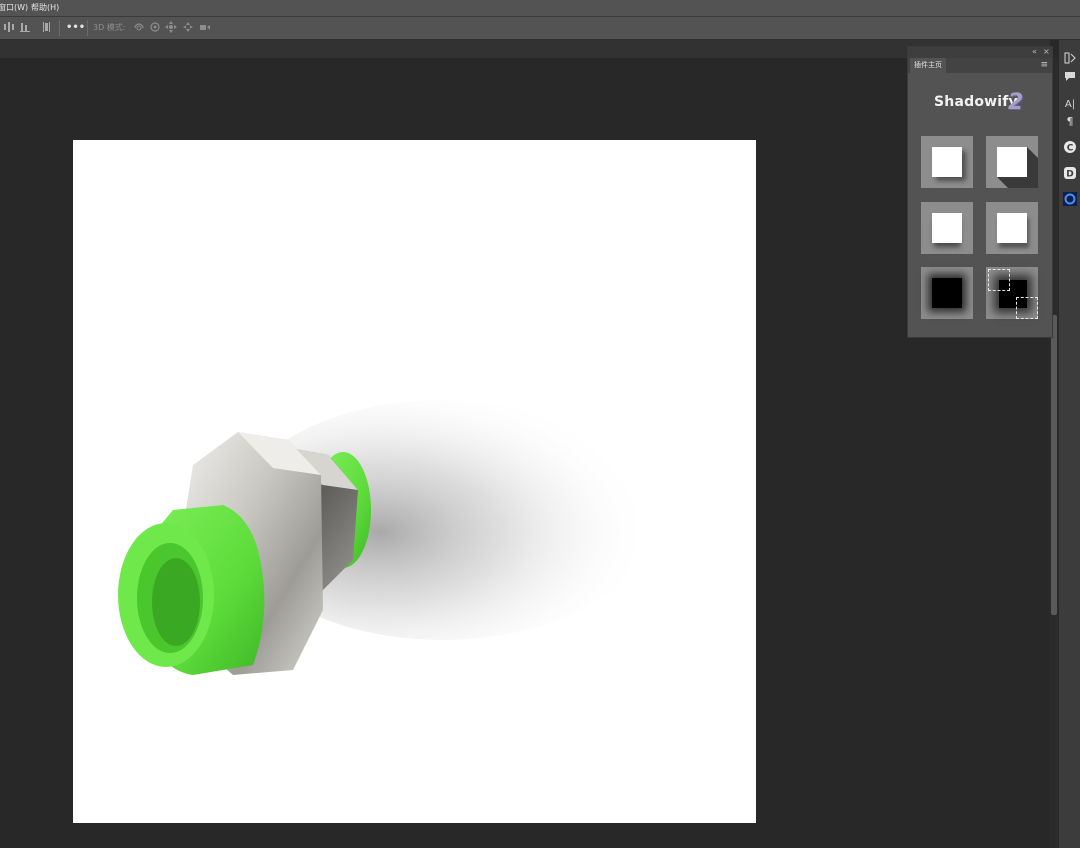  I want to click on menu-window: 窗口(W), so click(14, 8).